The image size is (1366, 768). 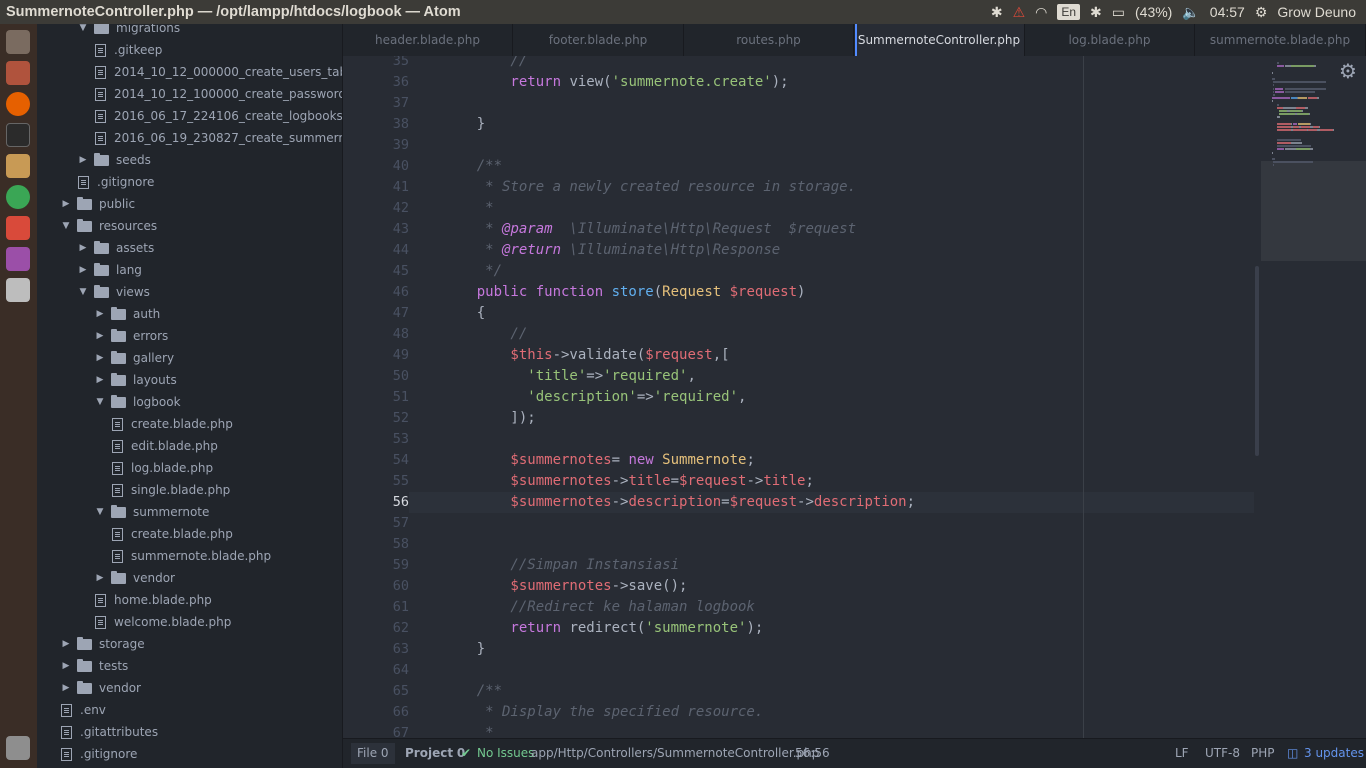 What do you see at coordinates (18, 42) in the screenshot?
I see `dash-icon` at bounding box center [18, 42].